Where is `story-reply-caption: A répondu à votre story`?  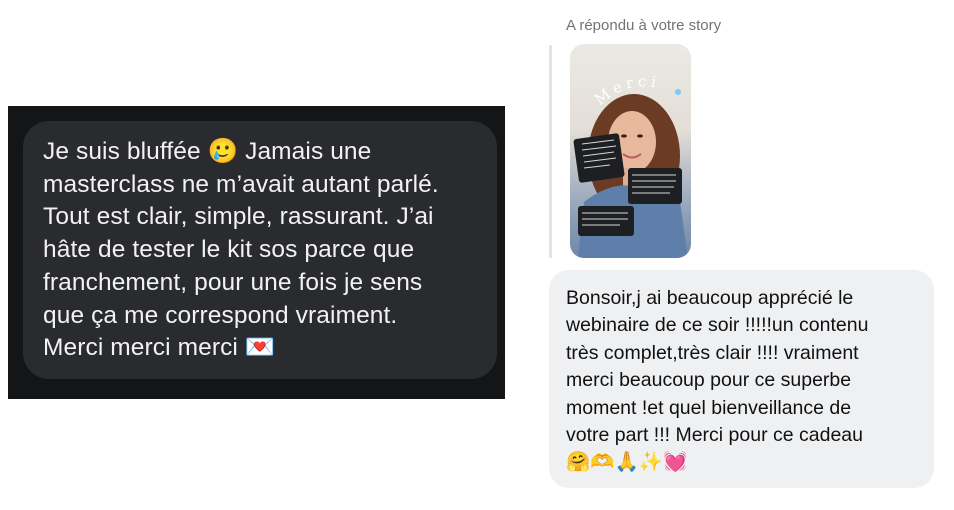
story-reply-caption: A répondu à votre story is located at coordinates (644, 25).